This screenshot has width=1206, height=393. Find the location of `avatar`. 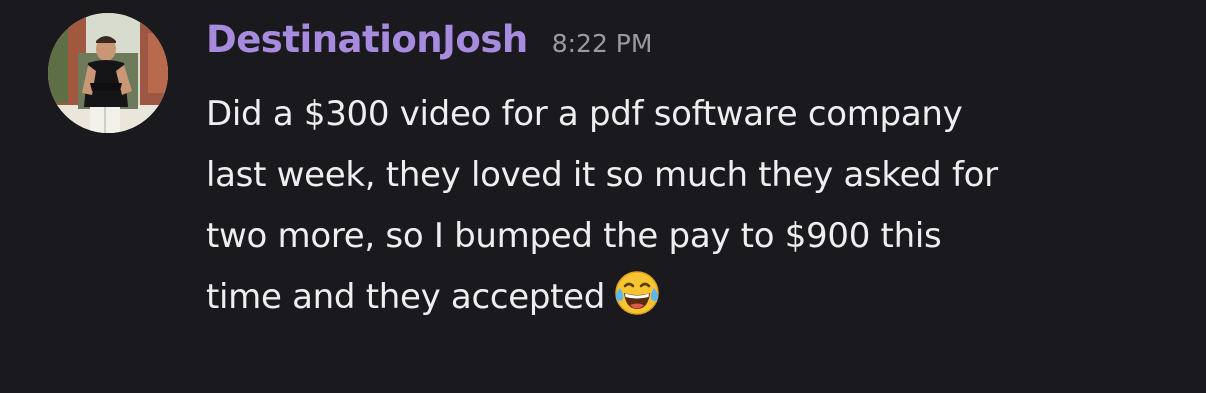

avatar is located at coordinates (108, 73).